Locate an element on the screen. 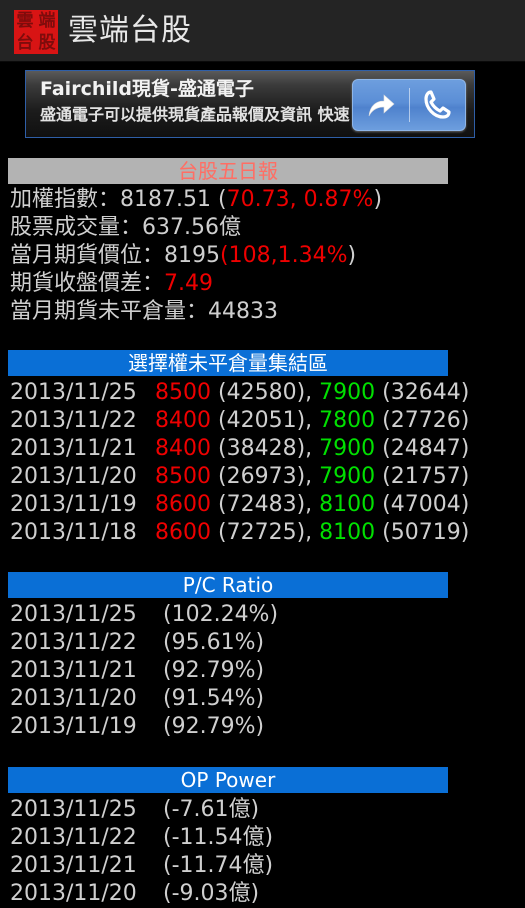  row-values: 8400 (38428), 7900 (24847) is located at coordinates (312, 449).